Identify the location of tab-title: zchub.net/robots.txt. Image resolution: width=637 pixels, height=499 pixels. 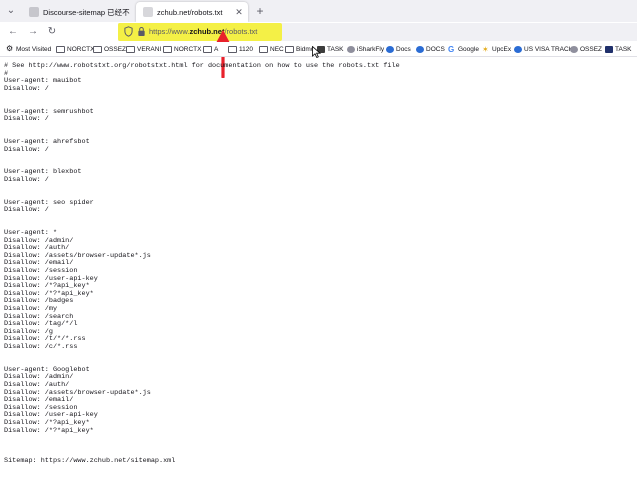
(190, 12).